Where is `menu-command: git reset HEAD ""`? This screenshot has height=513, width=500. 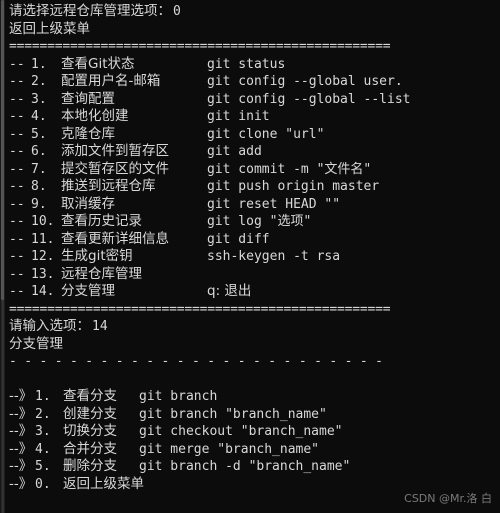 menu-command: git reset HEAD "" is located at coordinates (274, 204).